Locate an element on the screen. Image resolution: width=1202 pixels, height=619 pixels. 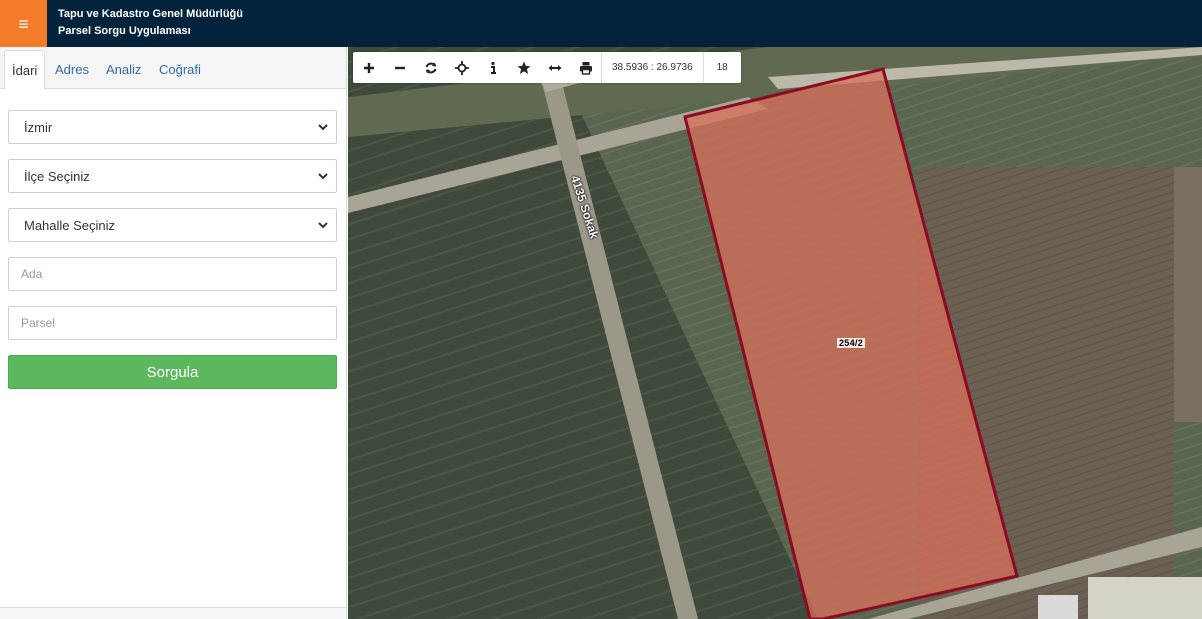
favorite-button is located at coordinates (523, 67).